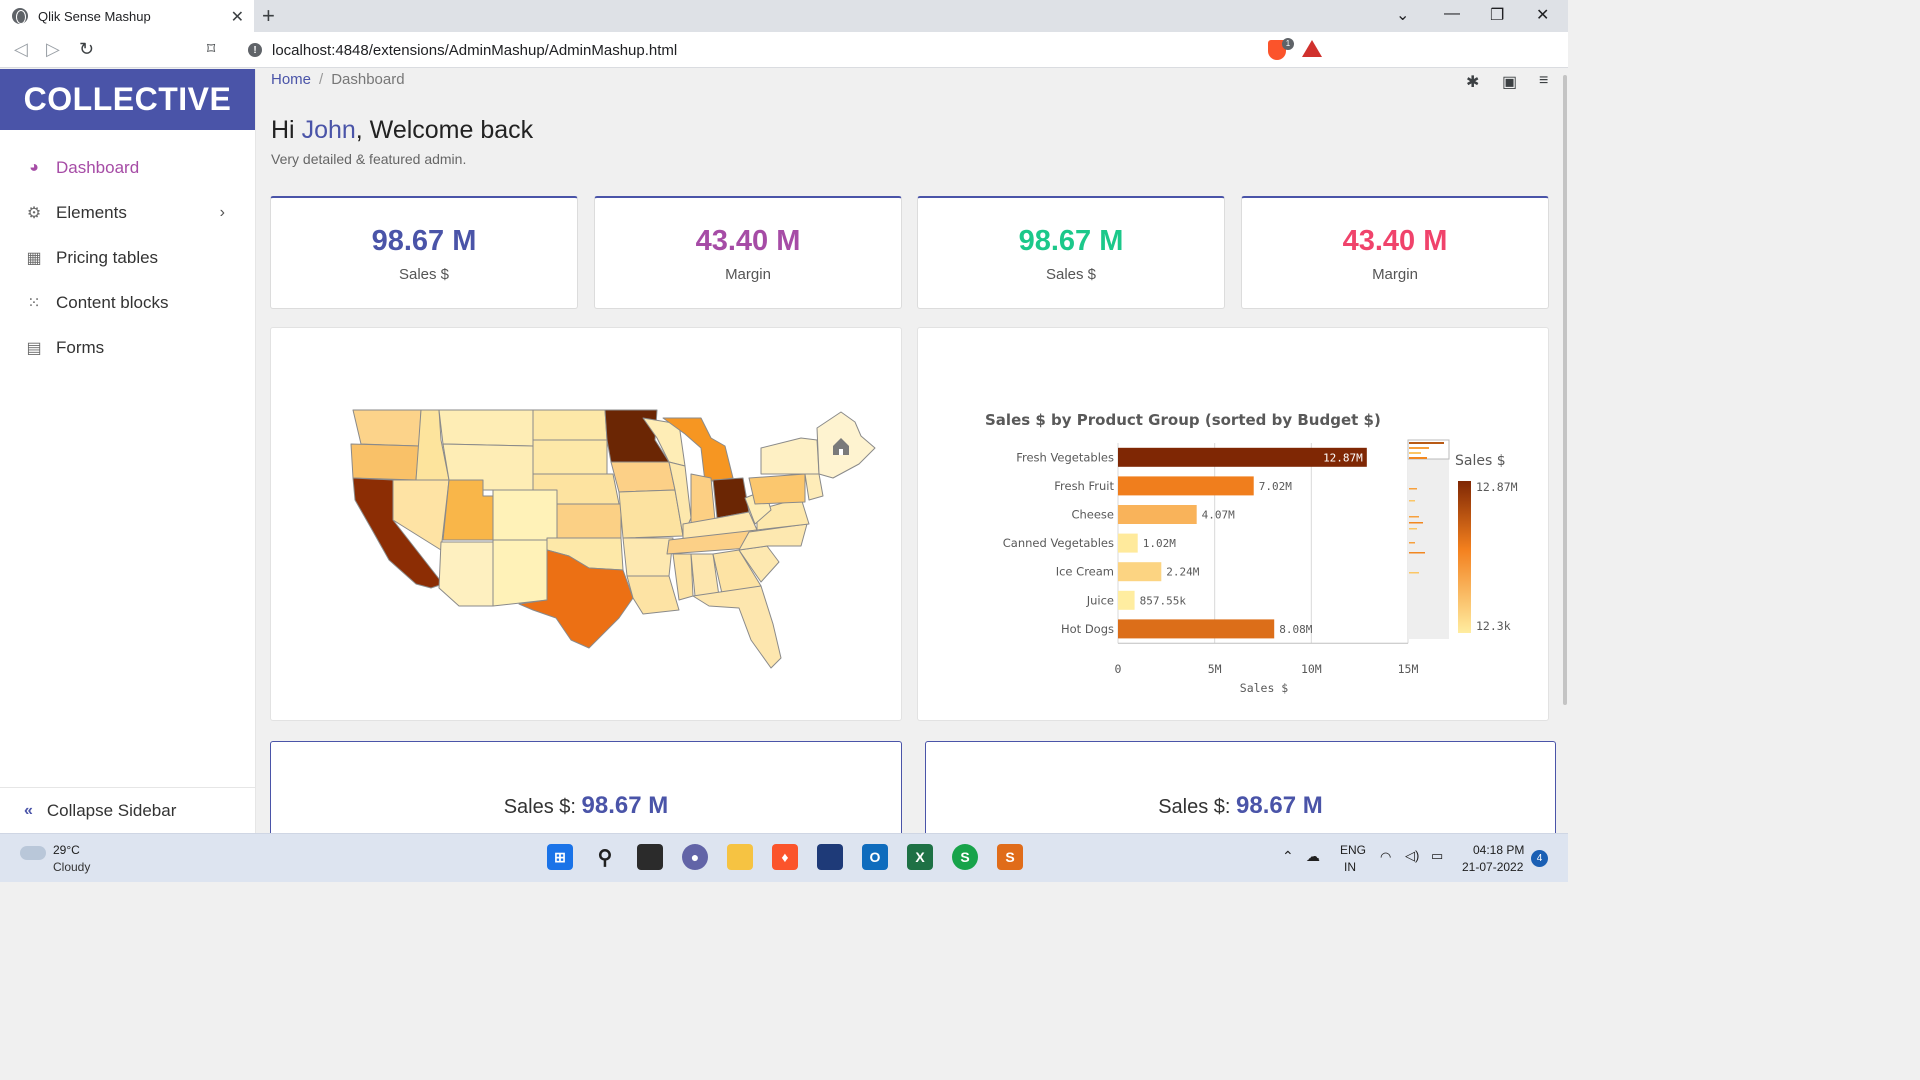  I want to click on grid-icon: ⁙, so click(34, 303).